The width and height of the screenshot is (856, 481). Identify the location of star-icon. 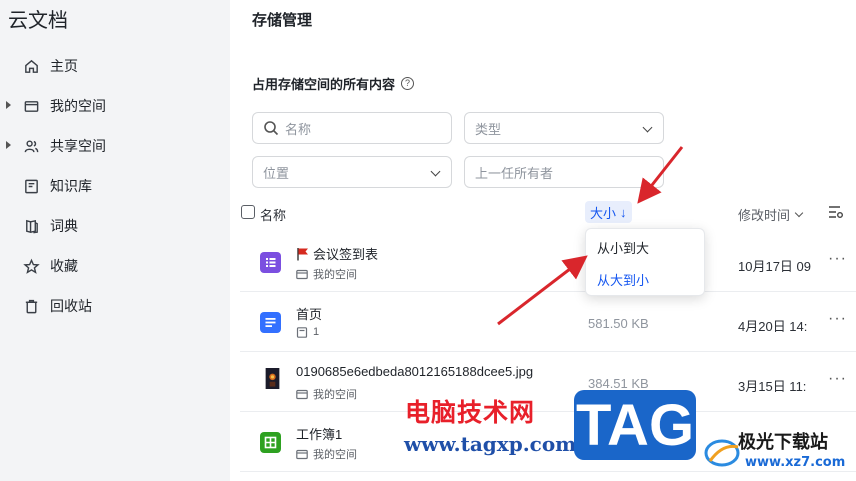
(31, 266).